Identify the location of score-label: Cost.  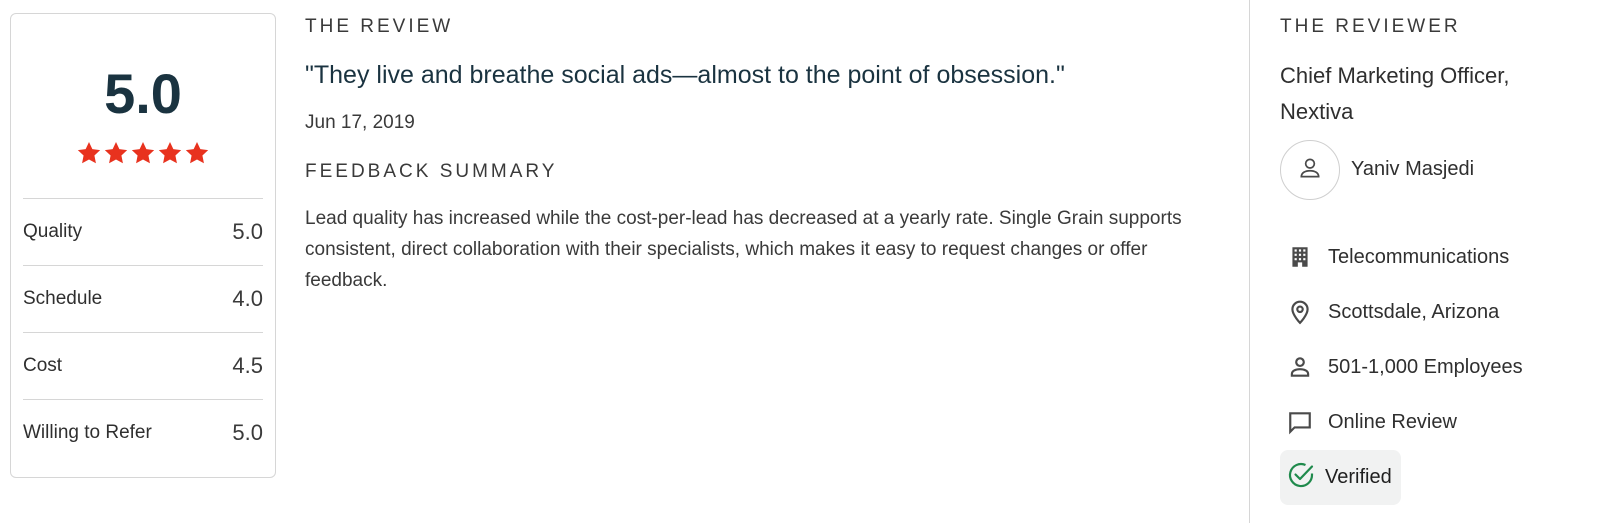
(43, 365).